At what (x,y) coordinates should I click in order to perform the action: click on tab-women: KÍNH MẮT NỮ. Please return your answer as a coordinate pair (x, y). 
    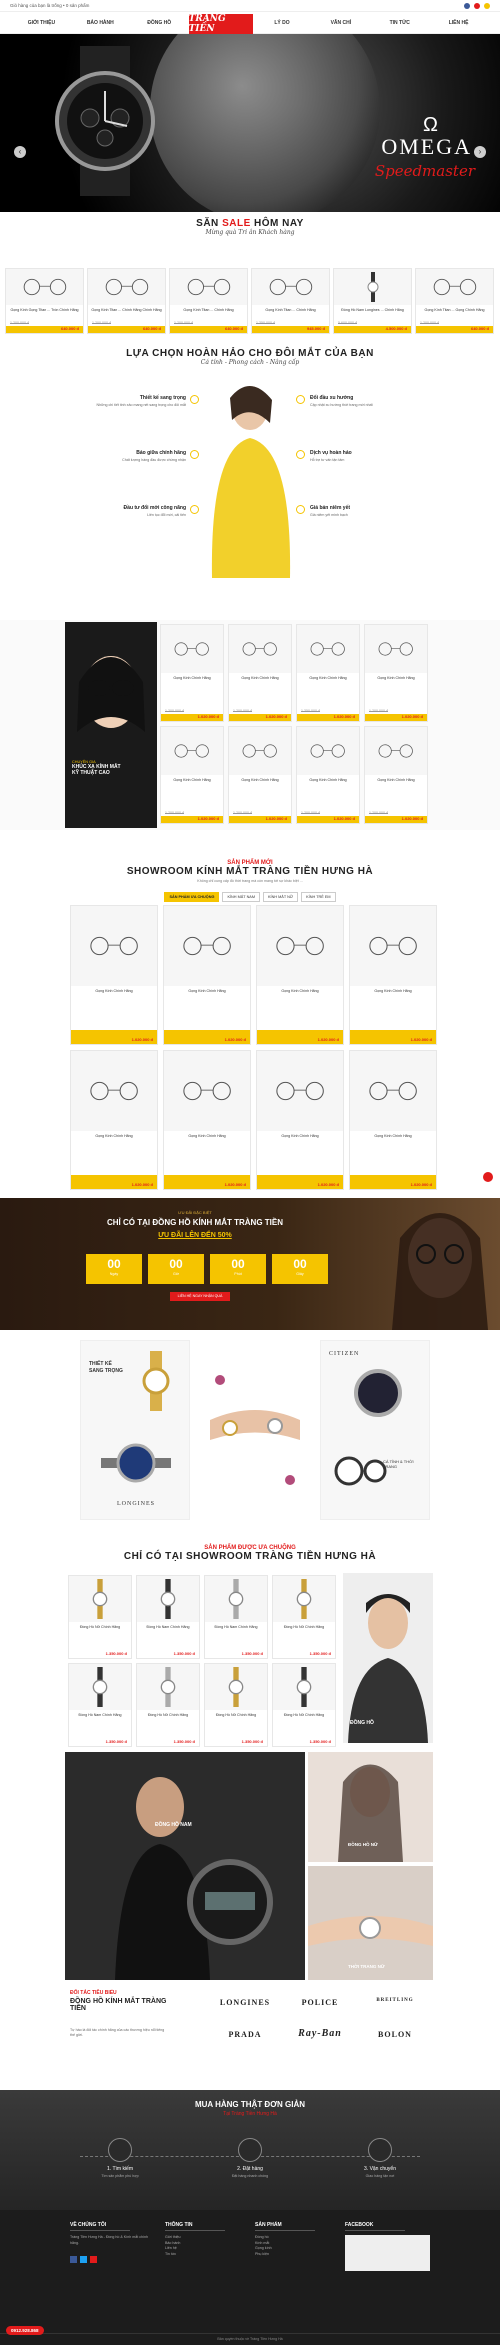
    Looking at the image, I should click on (281, 897).